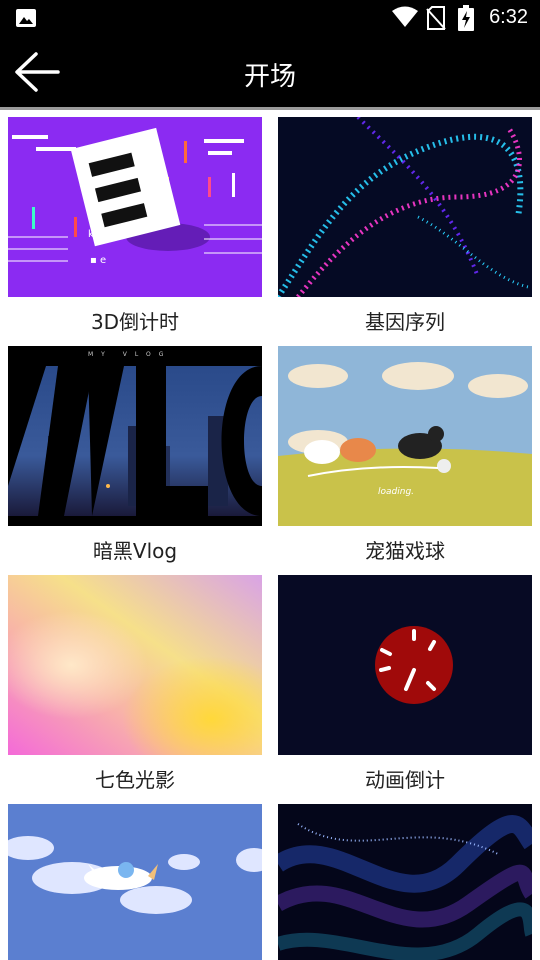 This screenshot has height=960, width=540. I want to click on template-card-3d-countdown: k ◦ s ▪ e 3D倒计时, so click(135, 226).